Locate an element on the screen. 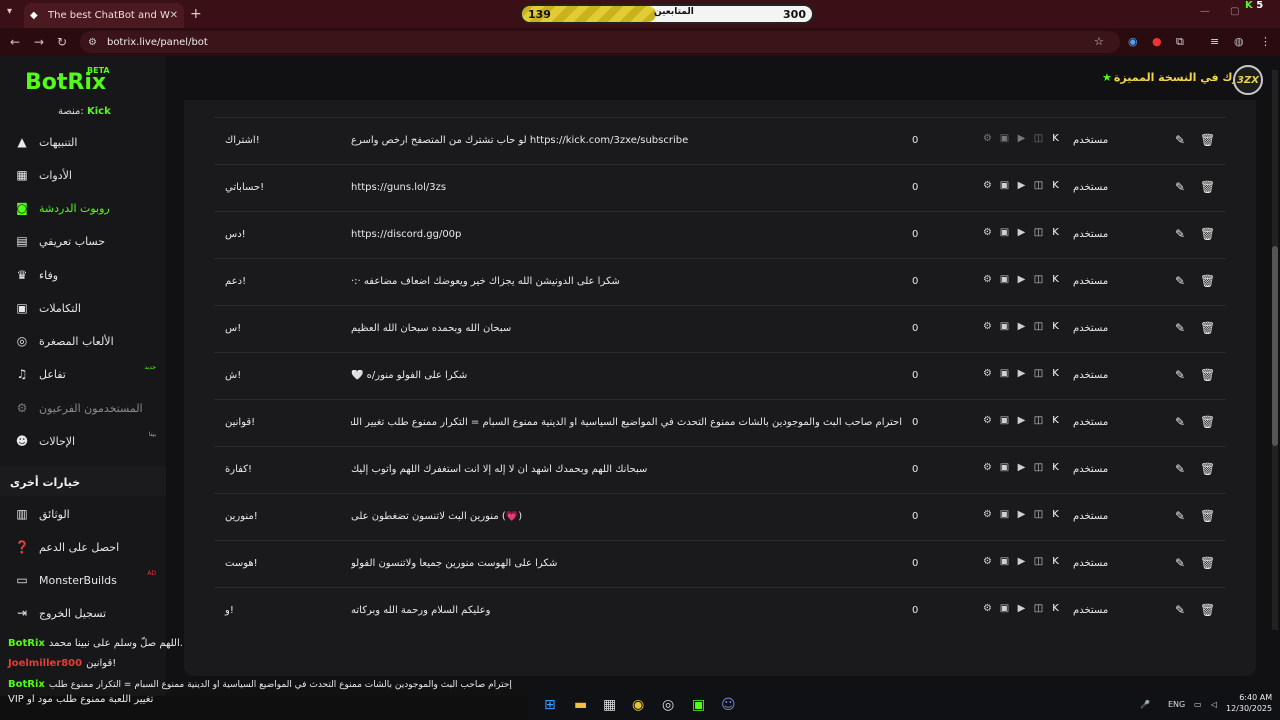 This screenshot has height=720, width=1280. extension-record-icon: ● is located at coordinates (1157, 41).